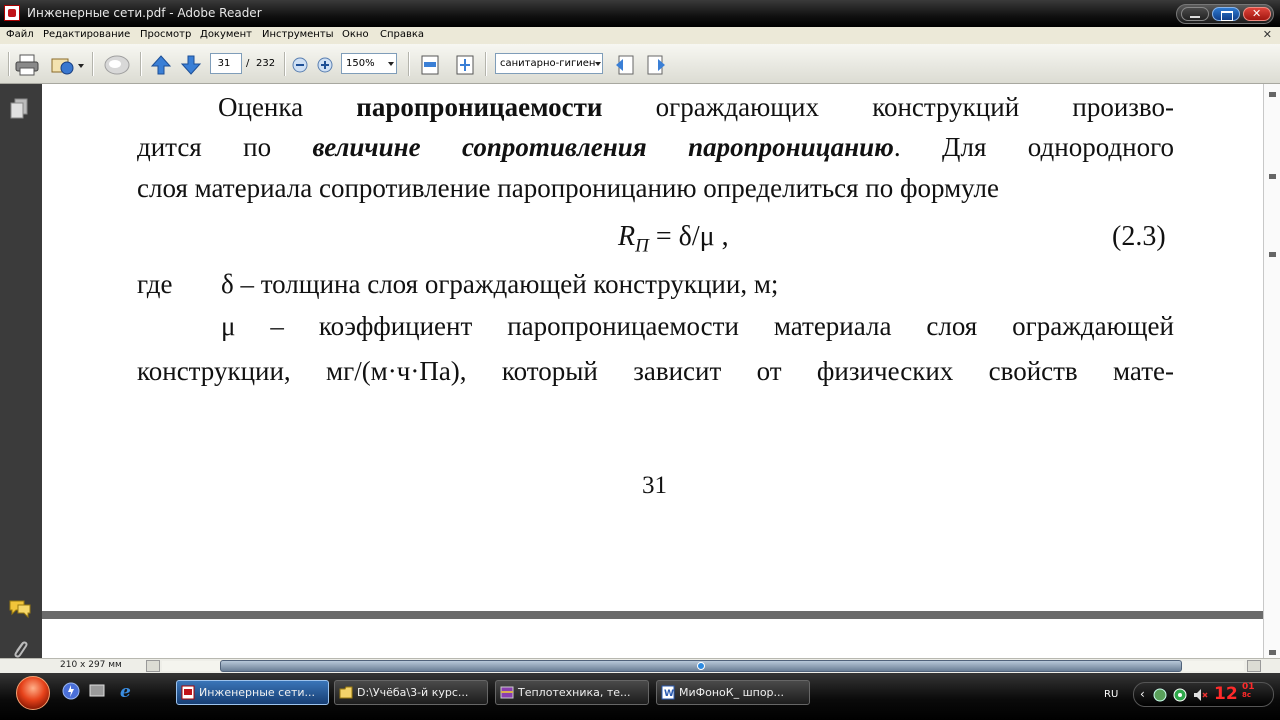  Describe the element at coordinates (1254, 666) in the screenshot. I see `scroll-right-button` at that location.